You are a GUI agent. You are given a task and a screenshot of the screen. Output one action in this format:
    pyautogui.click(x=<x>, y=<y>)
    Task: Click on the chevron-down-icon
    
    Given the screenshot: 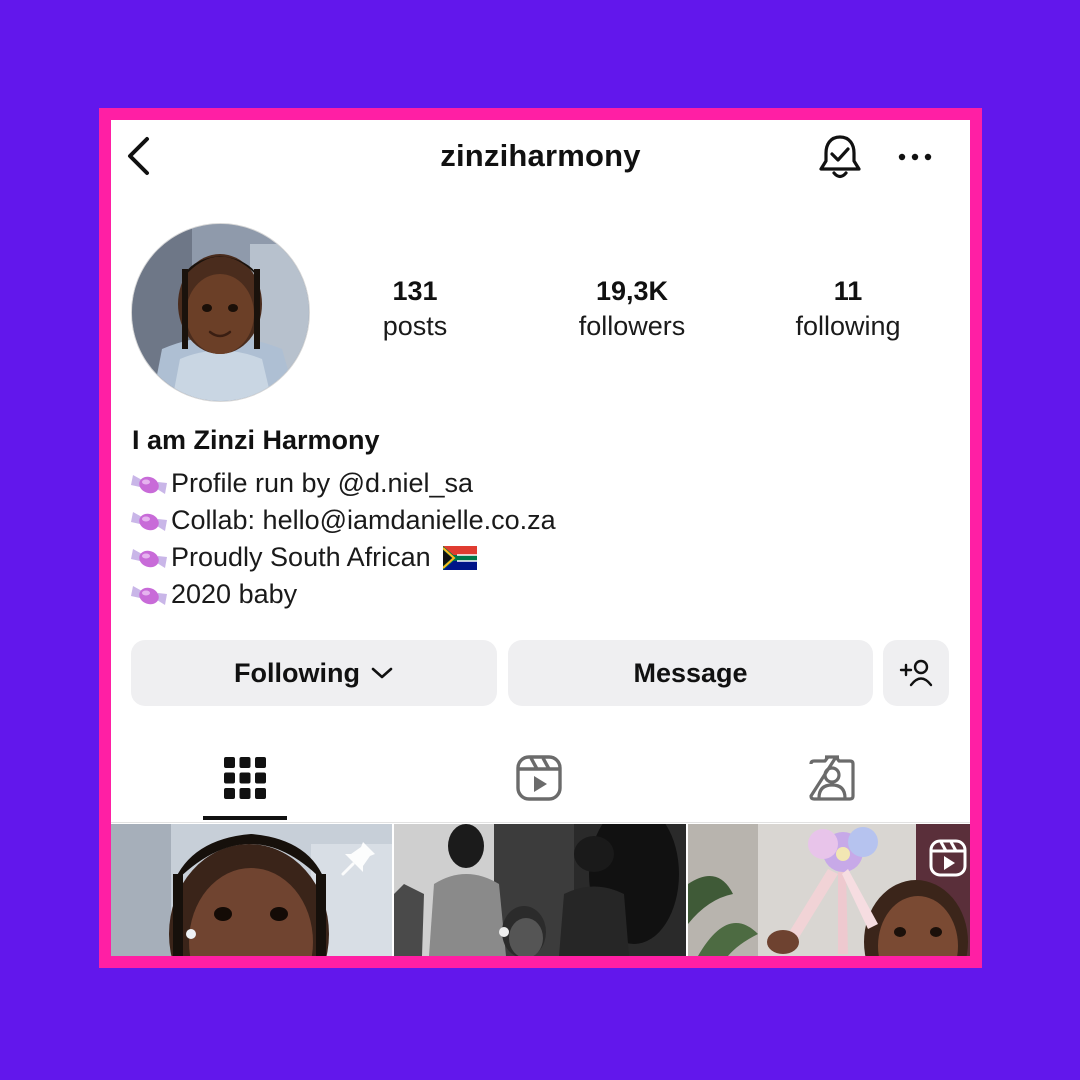 What is the action you would take?
    pyautogui.click(x=382, y=673)
    